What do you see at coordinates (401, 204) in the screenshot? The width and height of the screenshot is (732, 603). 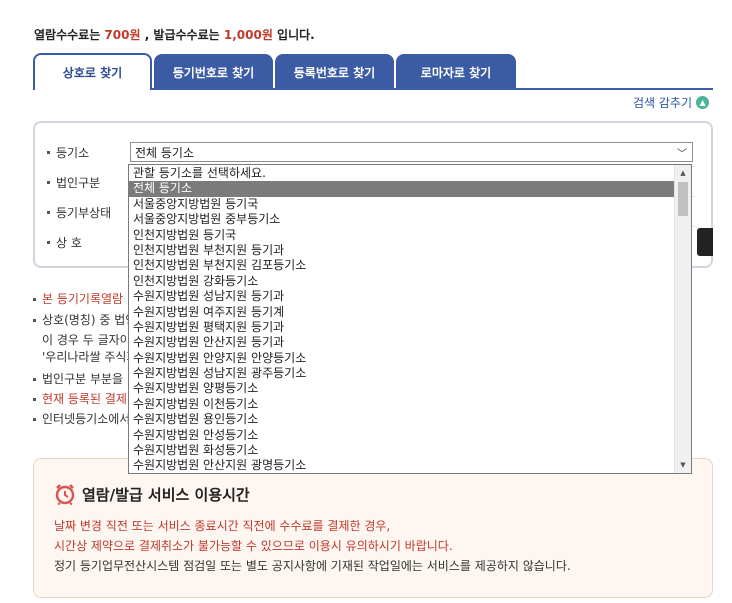 I see `registry-option: 서울중앙지방법원 등기국` at bounding box center [401, 204].